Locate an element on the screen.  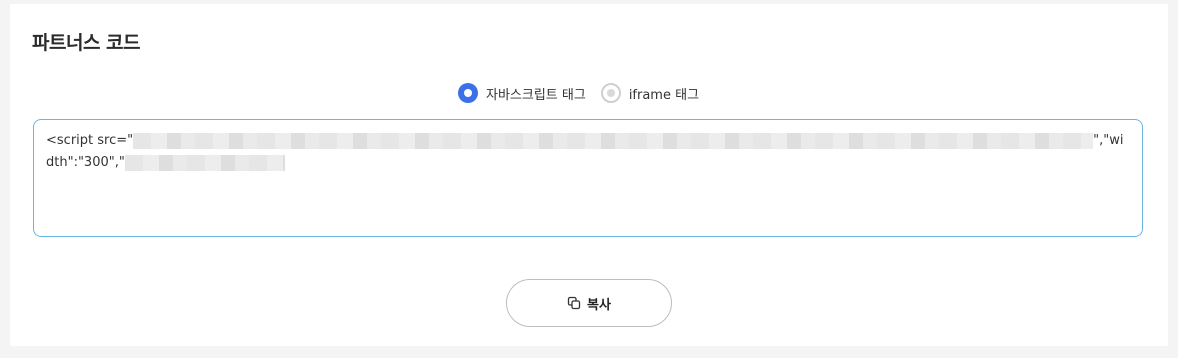
copy-button: 복사 is located at coordinates (589, 303).